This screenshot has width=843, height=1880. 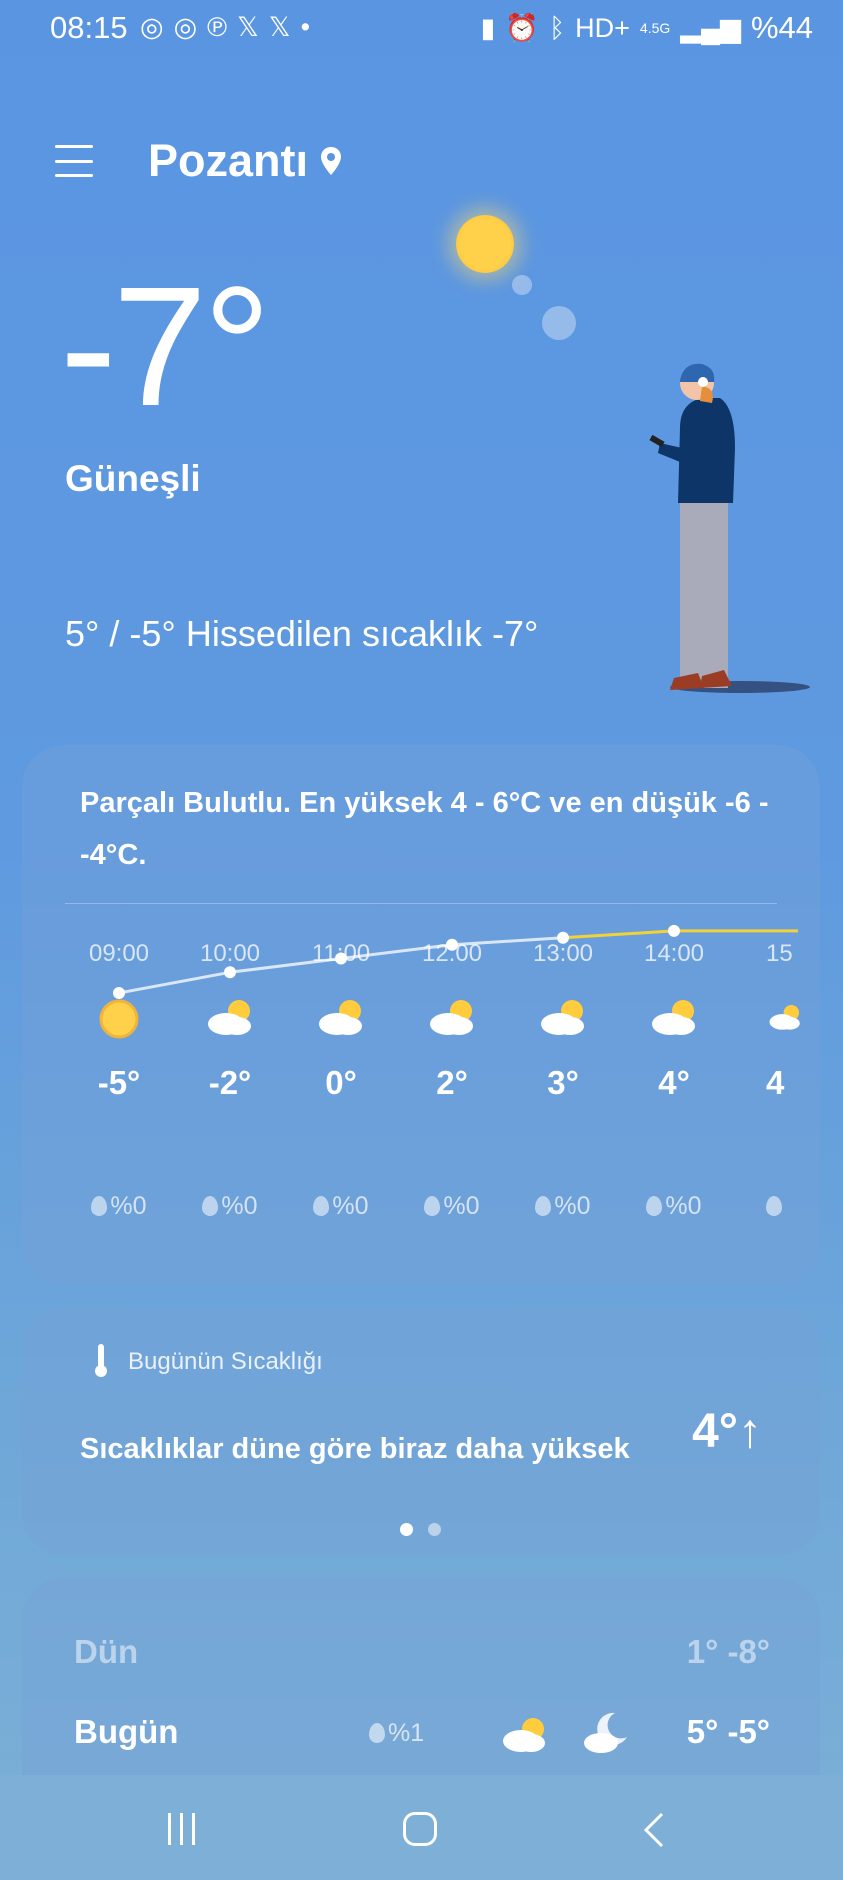 I want to click on moon-cloud-icon, so click(x=605, y=1732).